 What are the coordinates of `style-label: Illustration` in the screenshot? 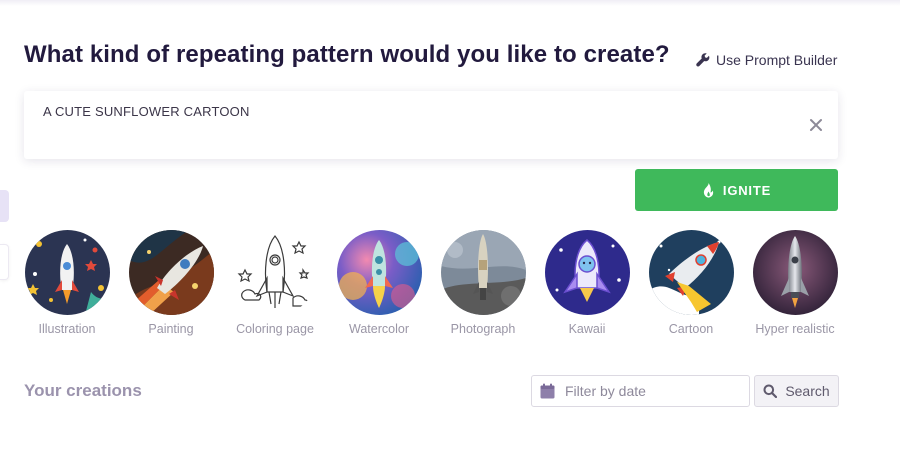 It's located at (67, 329).